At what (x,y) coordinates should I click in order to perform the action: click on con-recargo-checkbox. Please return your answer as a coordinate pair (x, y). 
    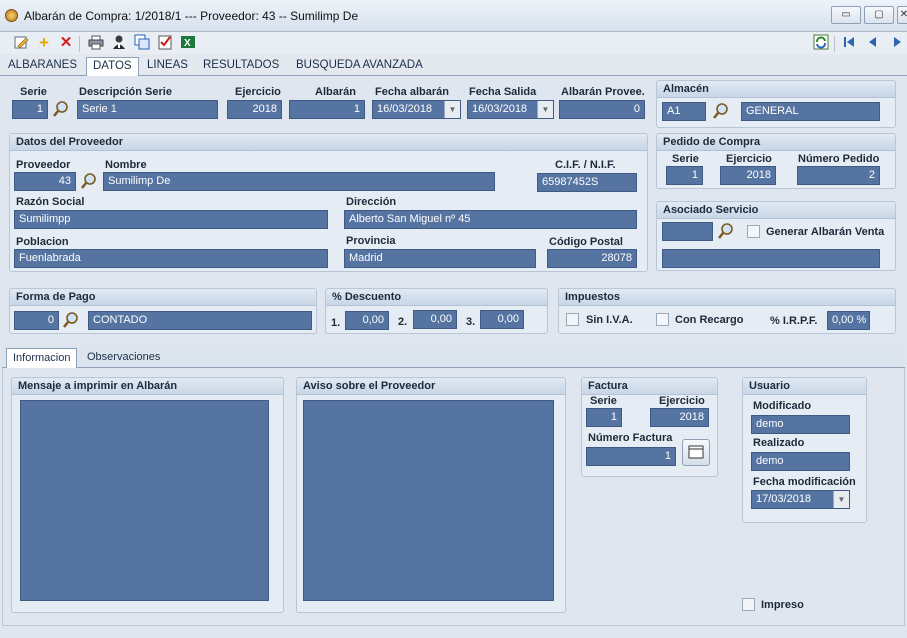
    Looking at the image, I should click on (662, 319).